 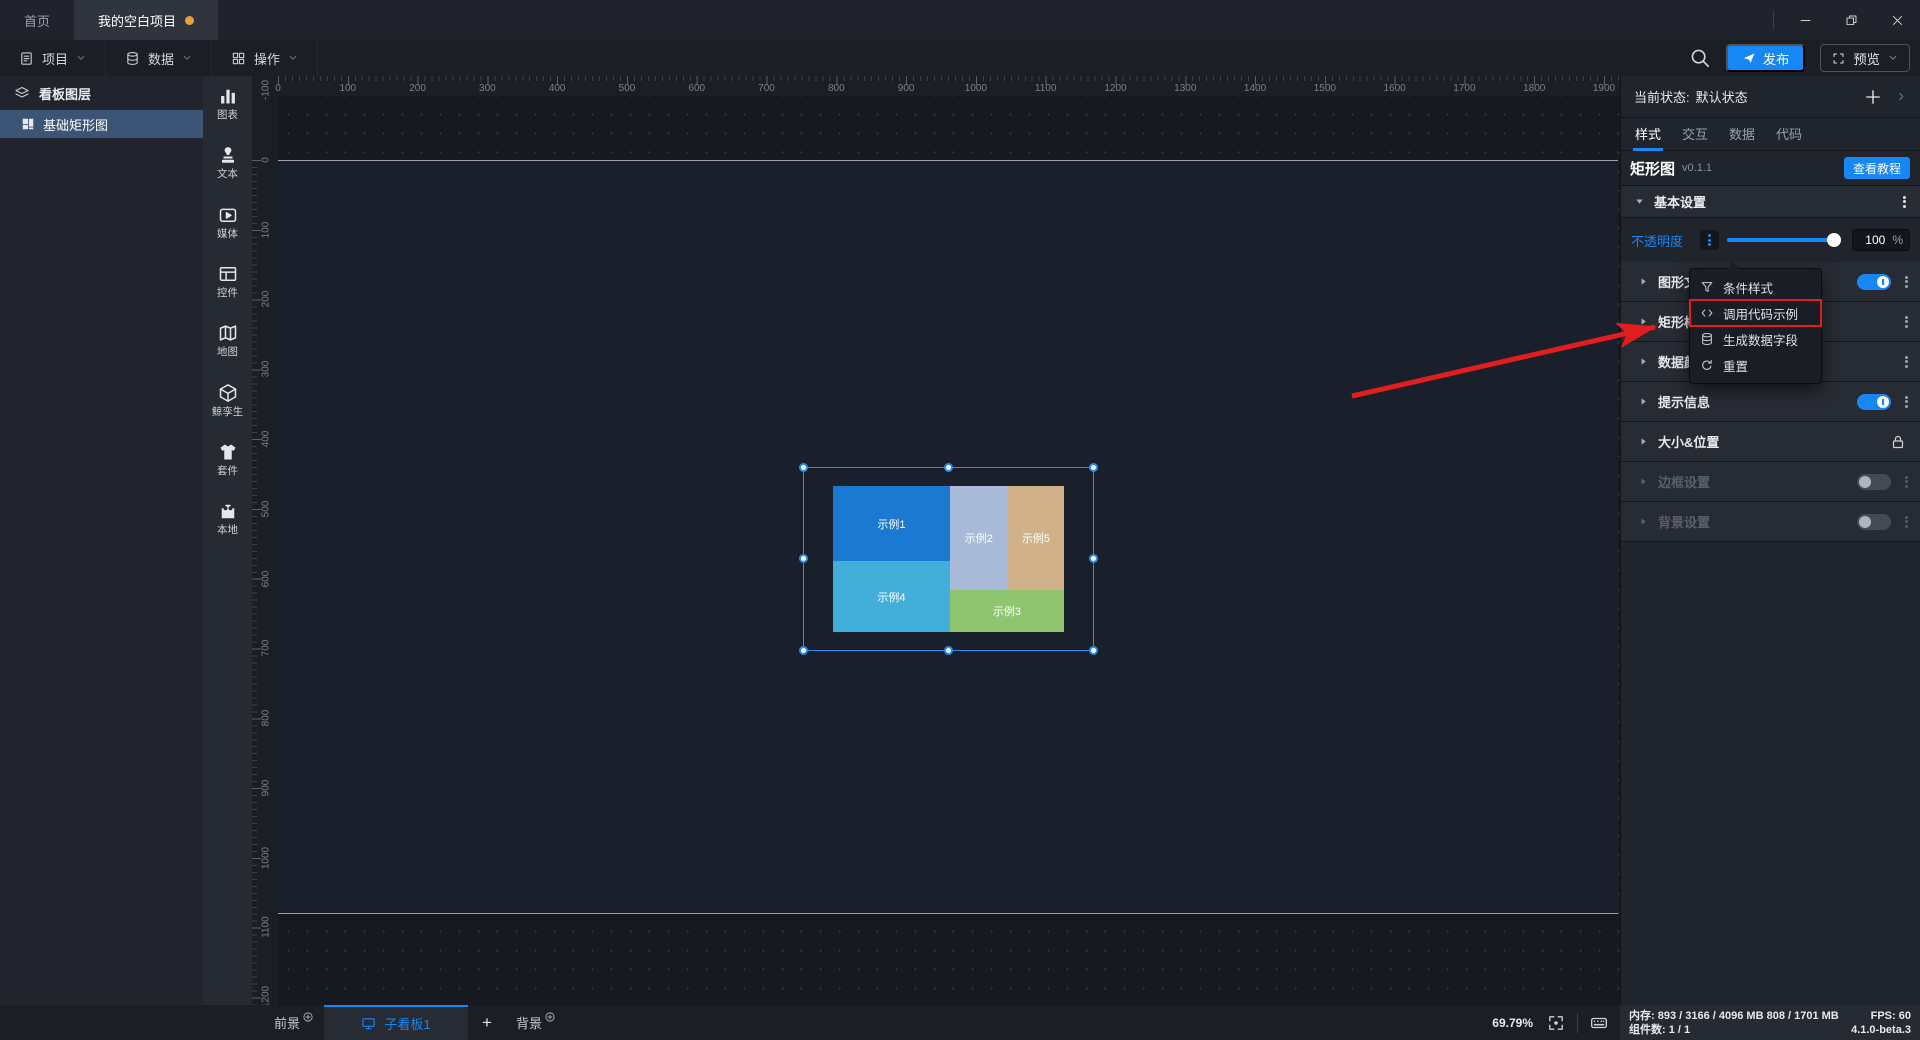 I want to click on tool-媒体: 媒体, so click(x=227, y=223).